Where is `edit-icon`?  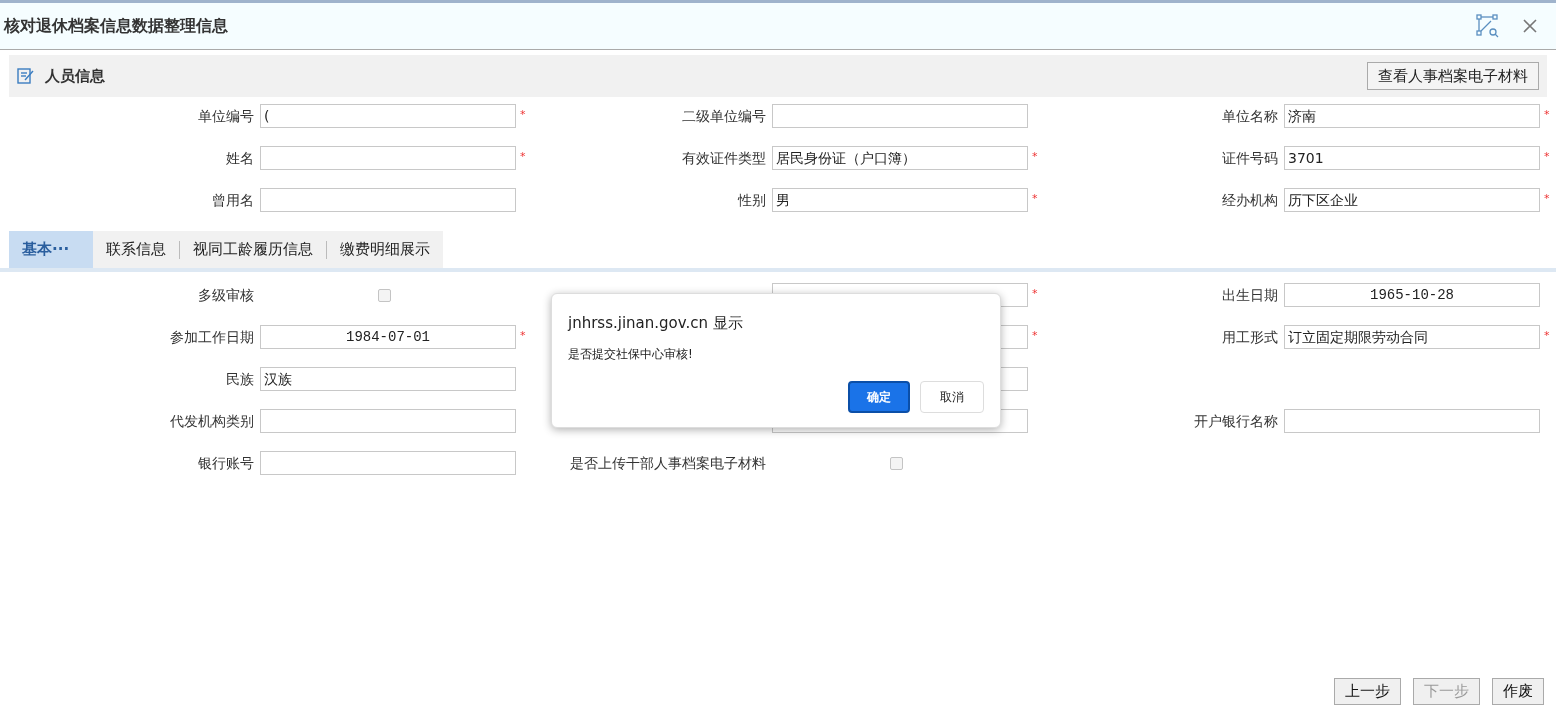 edit-icon is located at coordinates (26, 76).